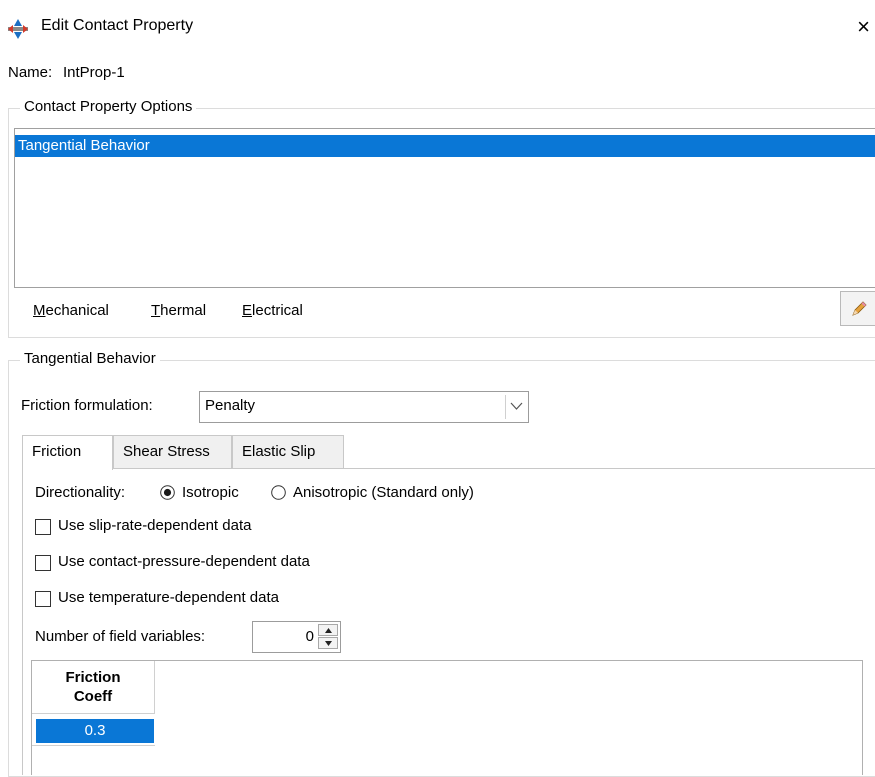 This screenshot has height=777, width=875. What do you see at coordinates (95, 731) in the screenshot?
I see `table-cell: 0.3` at bounding box center [95, 731].